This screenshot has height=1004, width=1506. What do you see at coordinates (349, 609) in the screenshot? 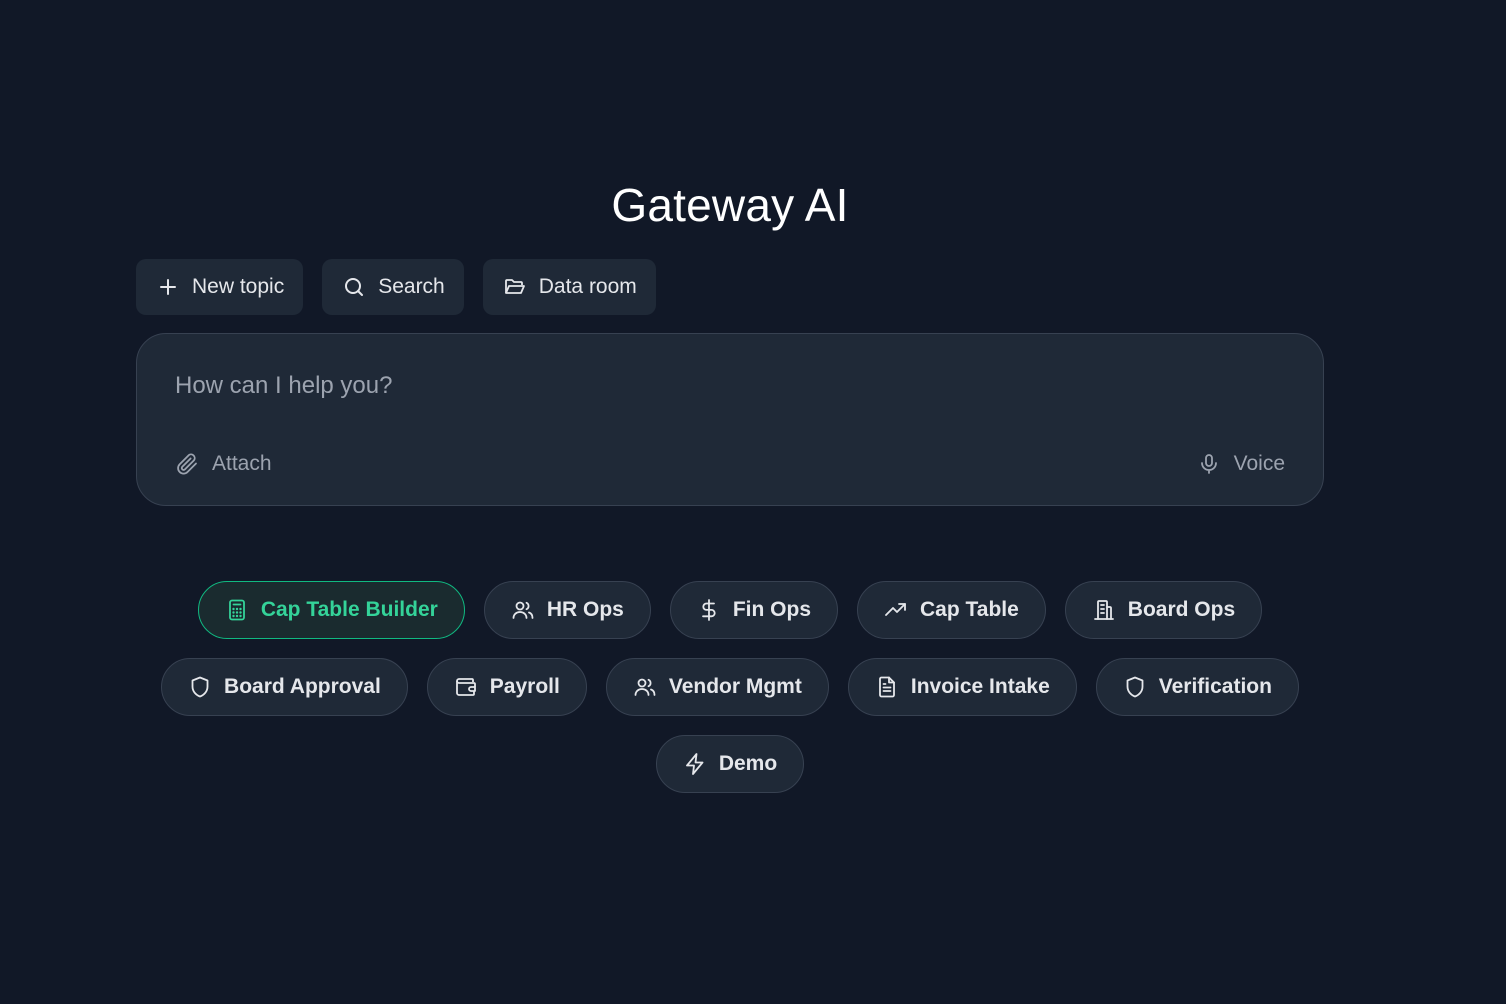
I see `chip-label: Cap Table Builder` at bounding box center [349, 609].